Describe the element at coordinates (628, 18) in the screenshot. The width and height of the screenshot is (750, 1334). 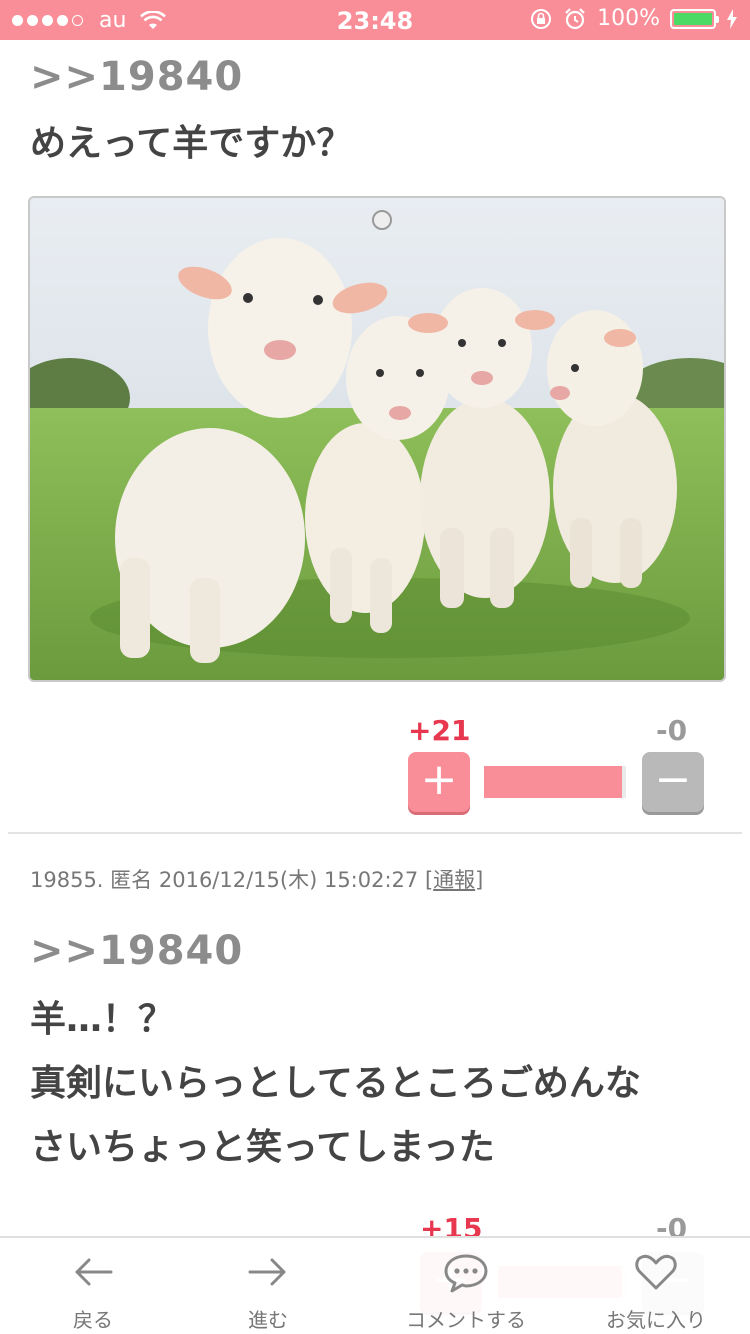
I see `battery-percent: 100%` at that location.